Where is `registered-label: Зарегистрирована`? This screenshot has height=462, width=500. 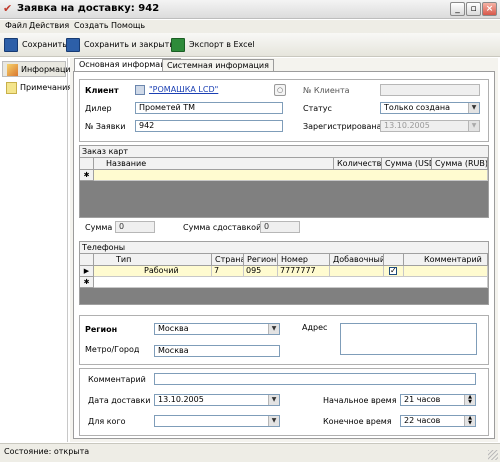
registered-label: Зарегистрирована is located at coordinates (342, 126).